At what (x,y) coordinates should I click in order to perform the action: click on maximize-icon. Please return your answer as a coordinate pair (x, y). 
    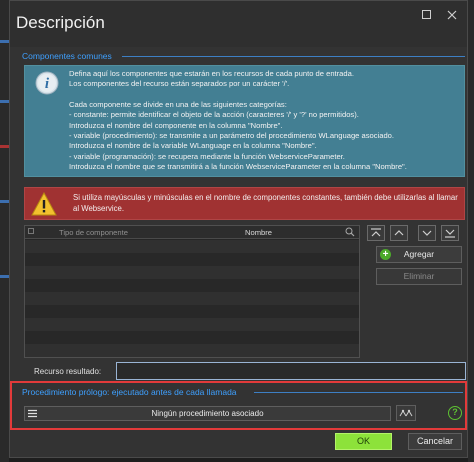
    Looking at the image, I should click on (426, 14).